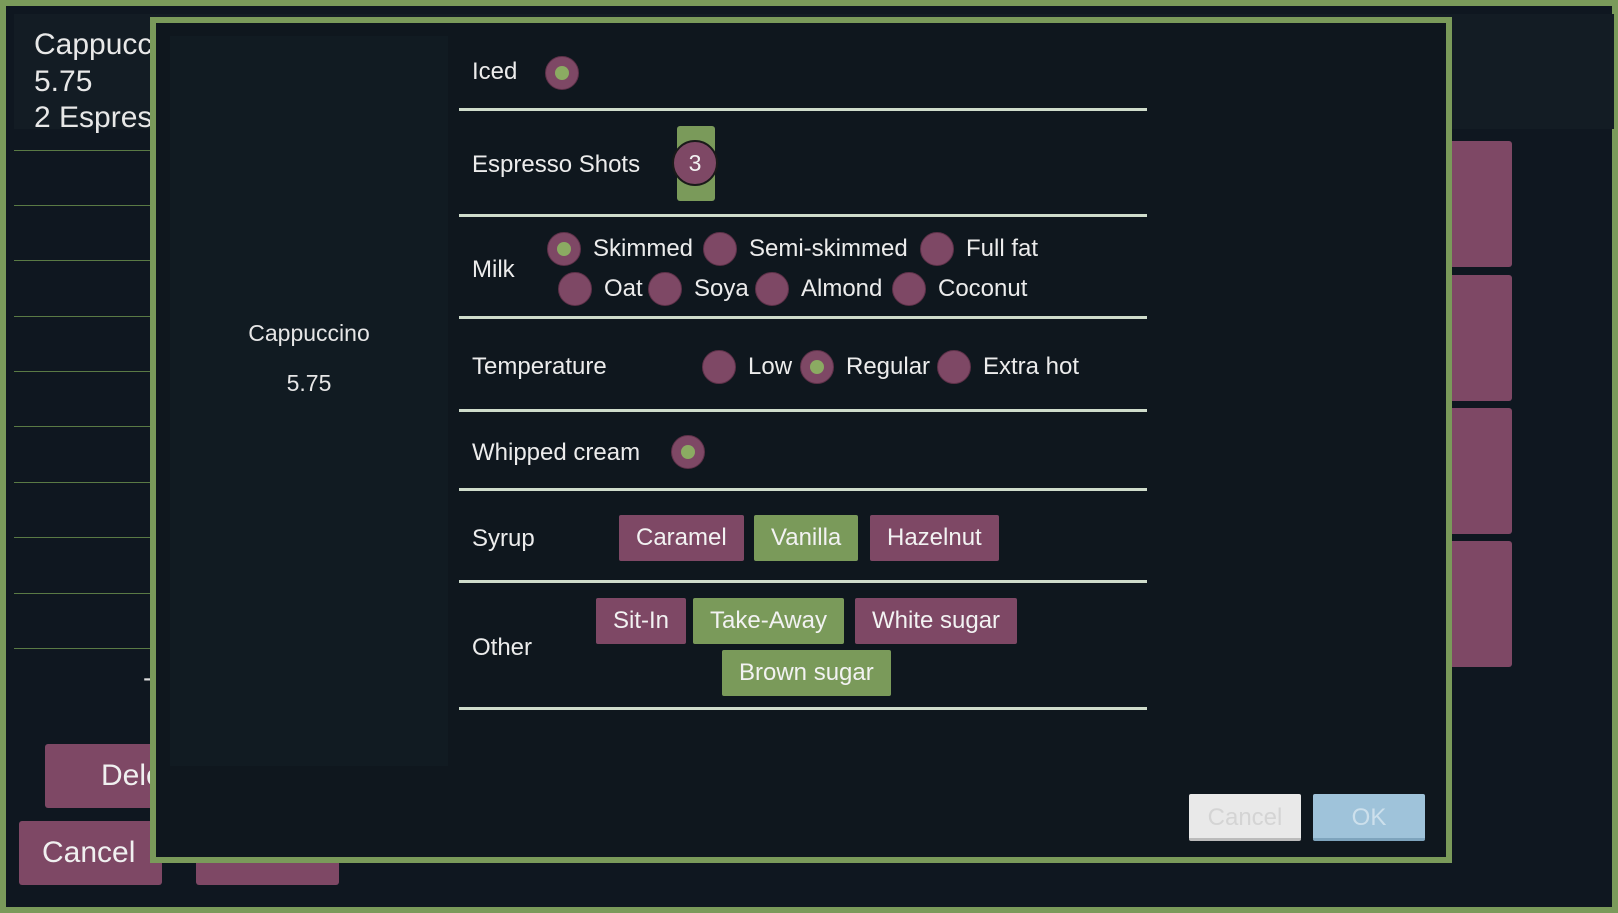 The image size is (1618, 913). What do you see at coordinates (309, 333) in the screenshot?
I see `item-name: Cappuccino` at bounding box center [309, 333].